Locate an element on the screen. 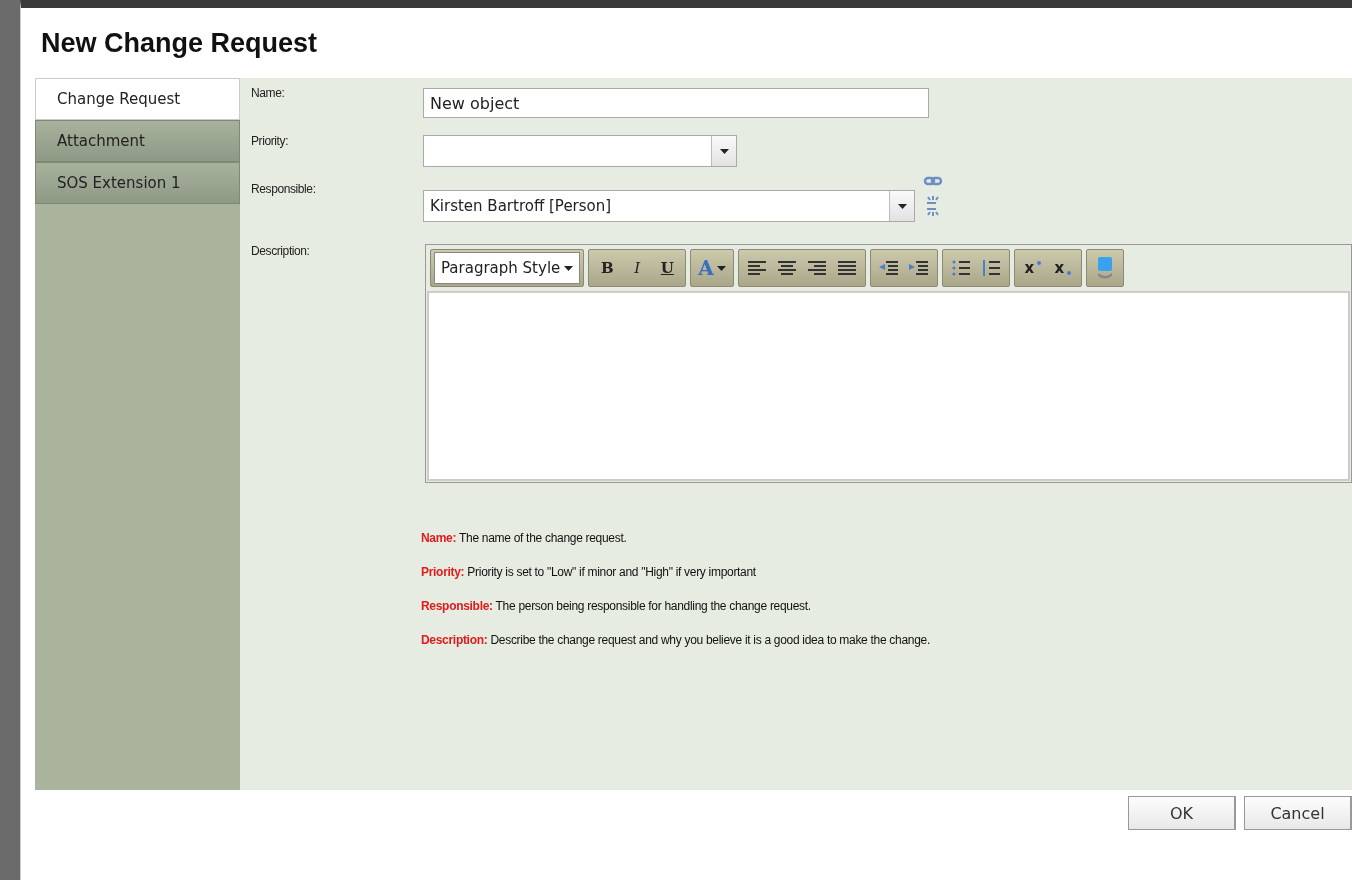 This screenshot has height=880, width=1352. outdent-icon is located at coordinates (888, 268).